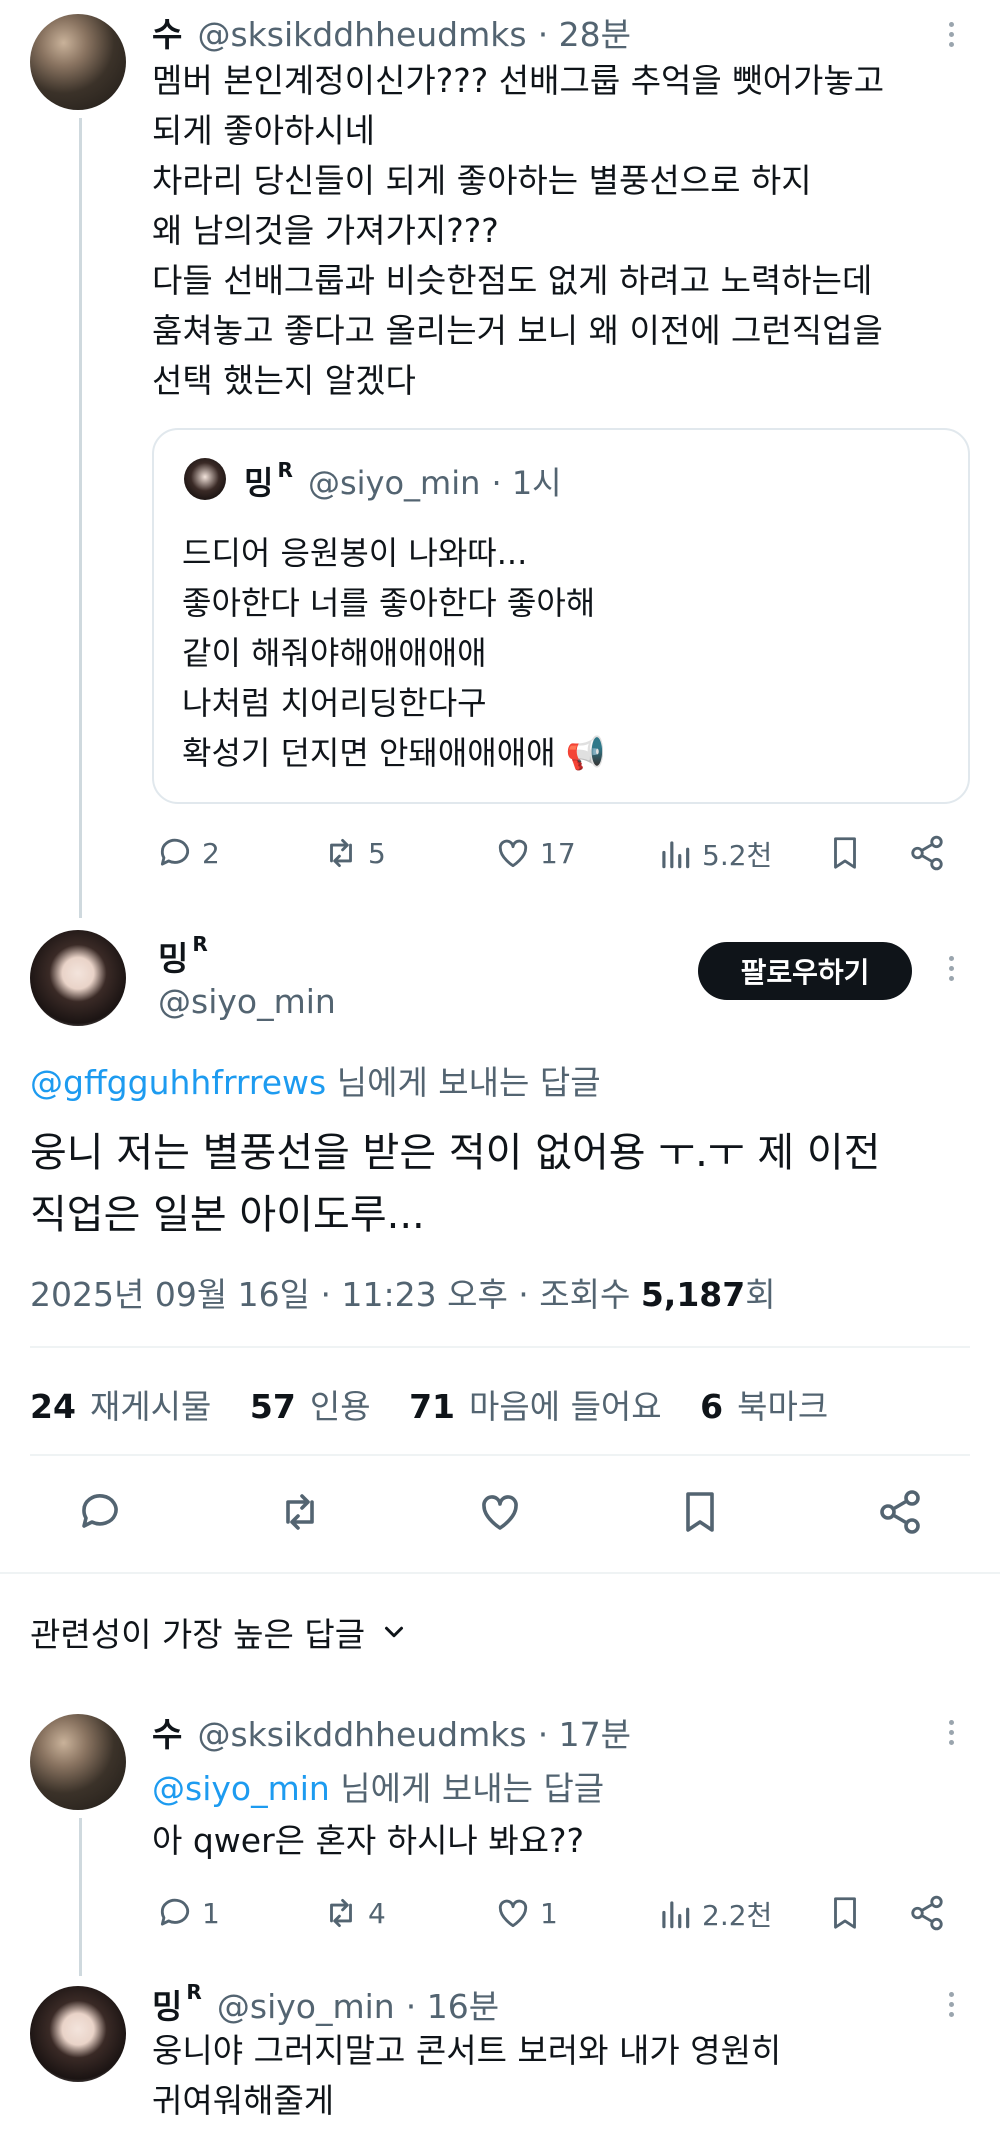 Image resolution: width=1000 pixels, height=2130 pixels. I want to click on stat-number: 71, so click(432, 1406).